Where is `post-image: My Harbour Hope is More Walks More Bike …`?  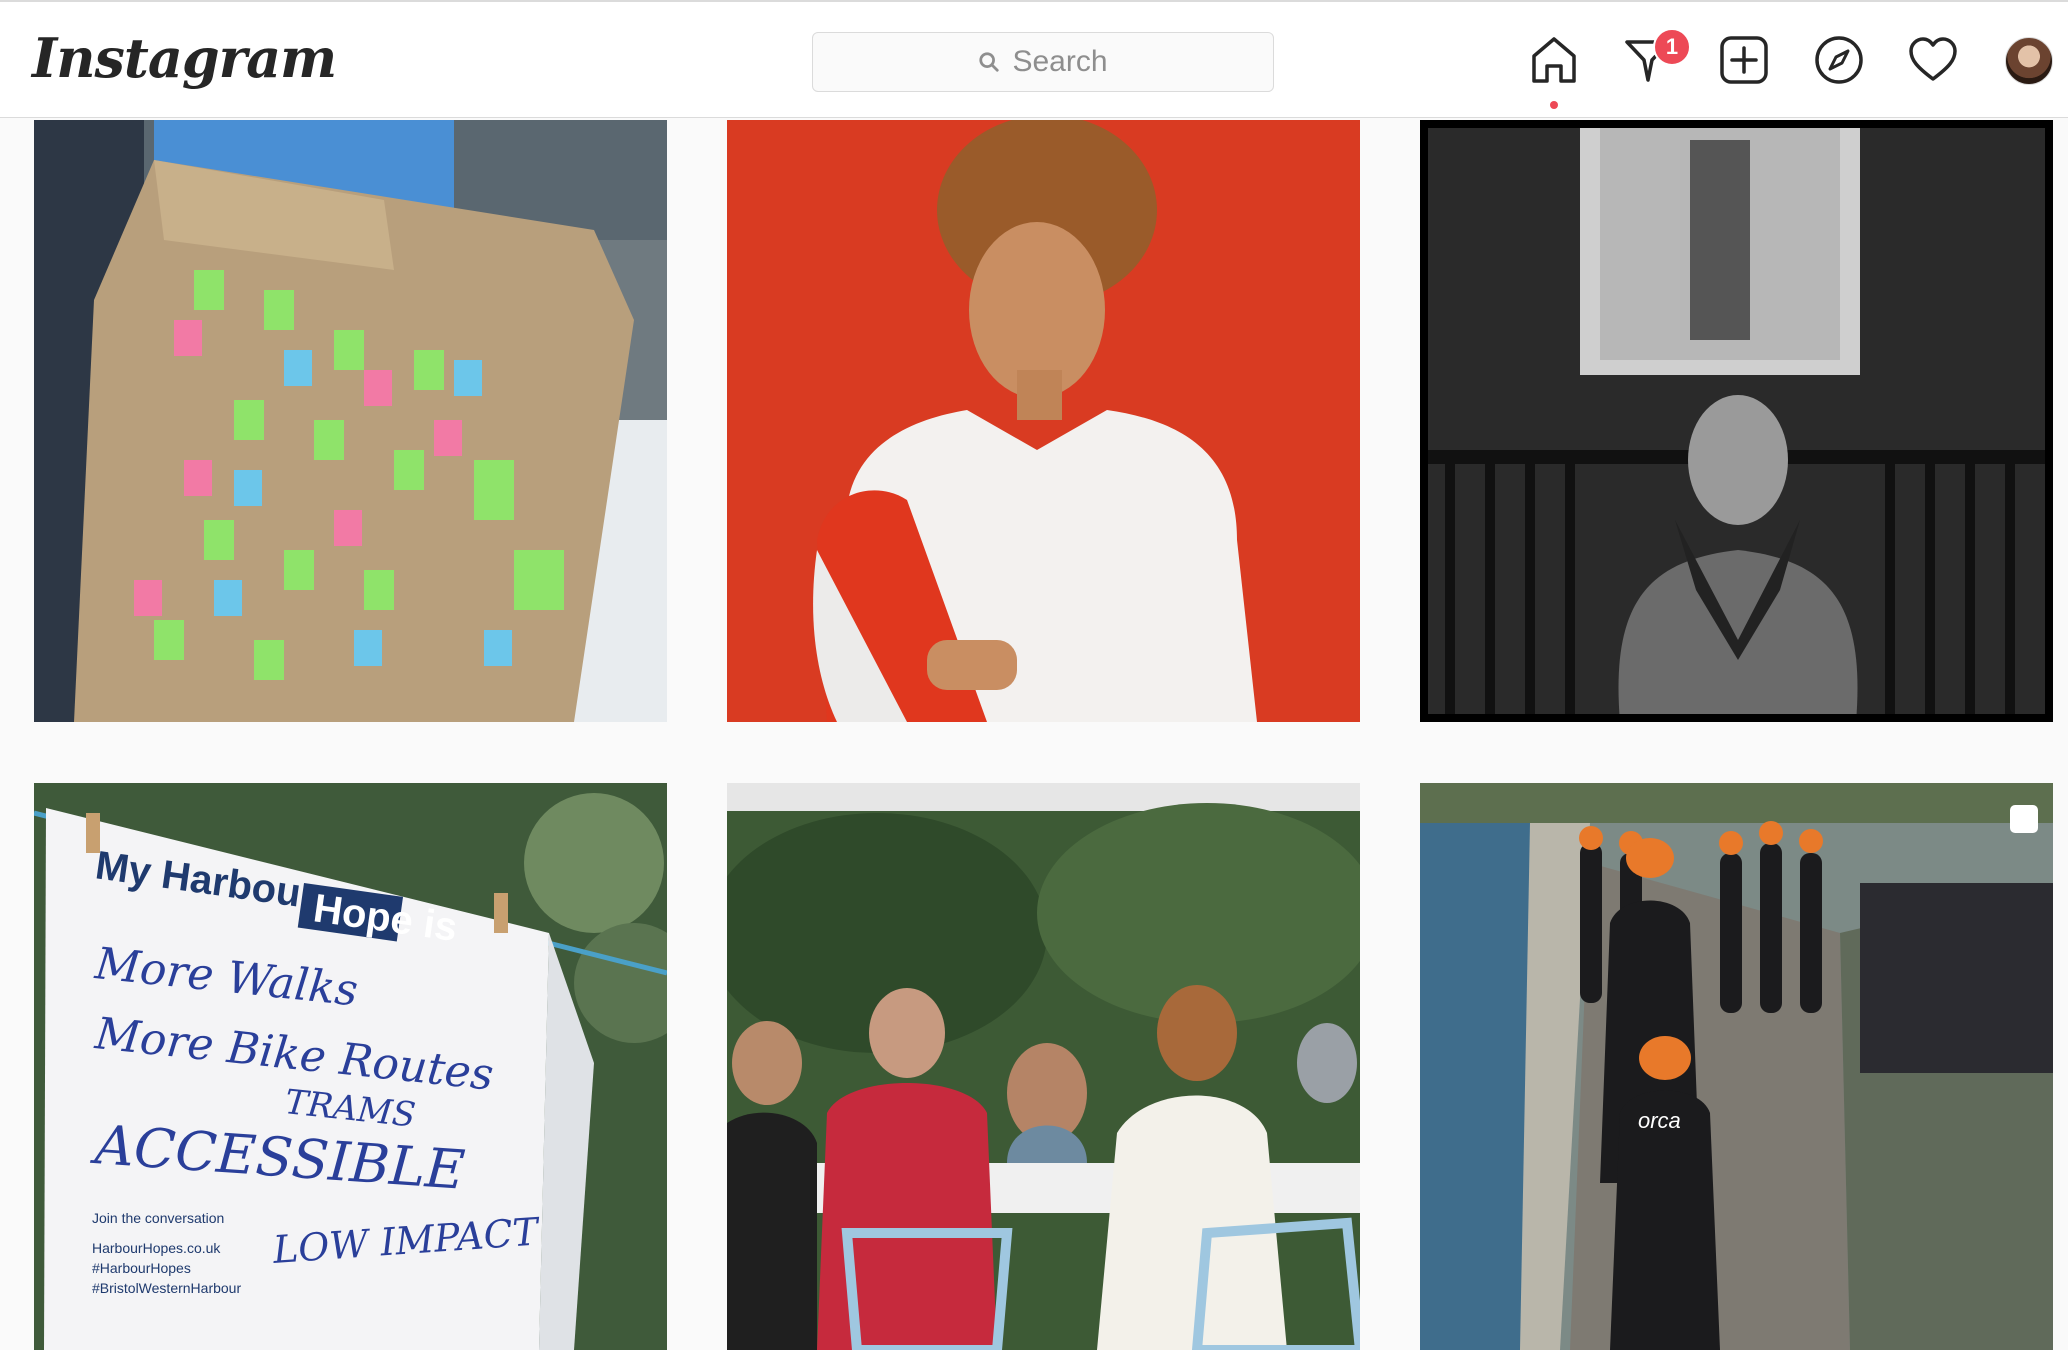
post-image: My Harbour Hope is More Walks More Bike … is located at coordinates (350, 1066).